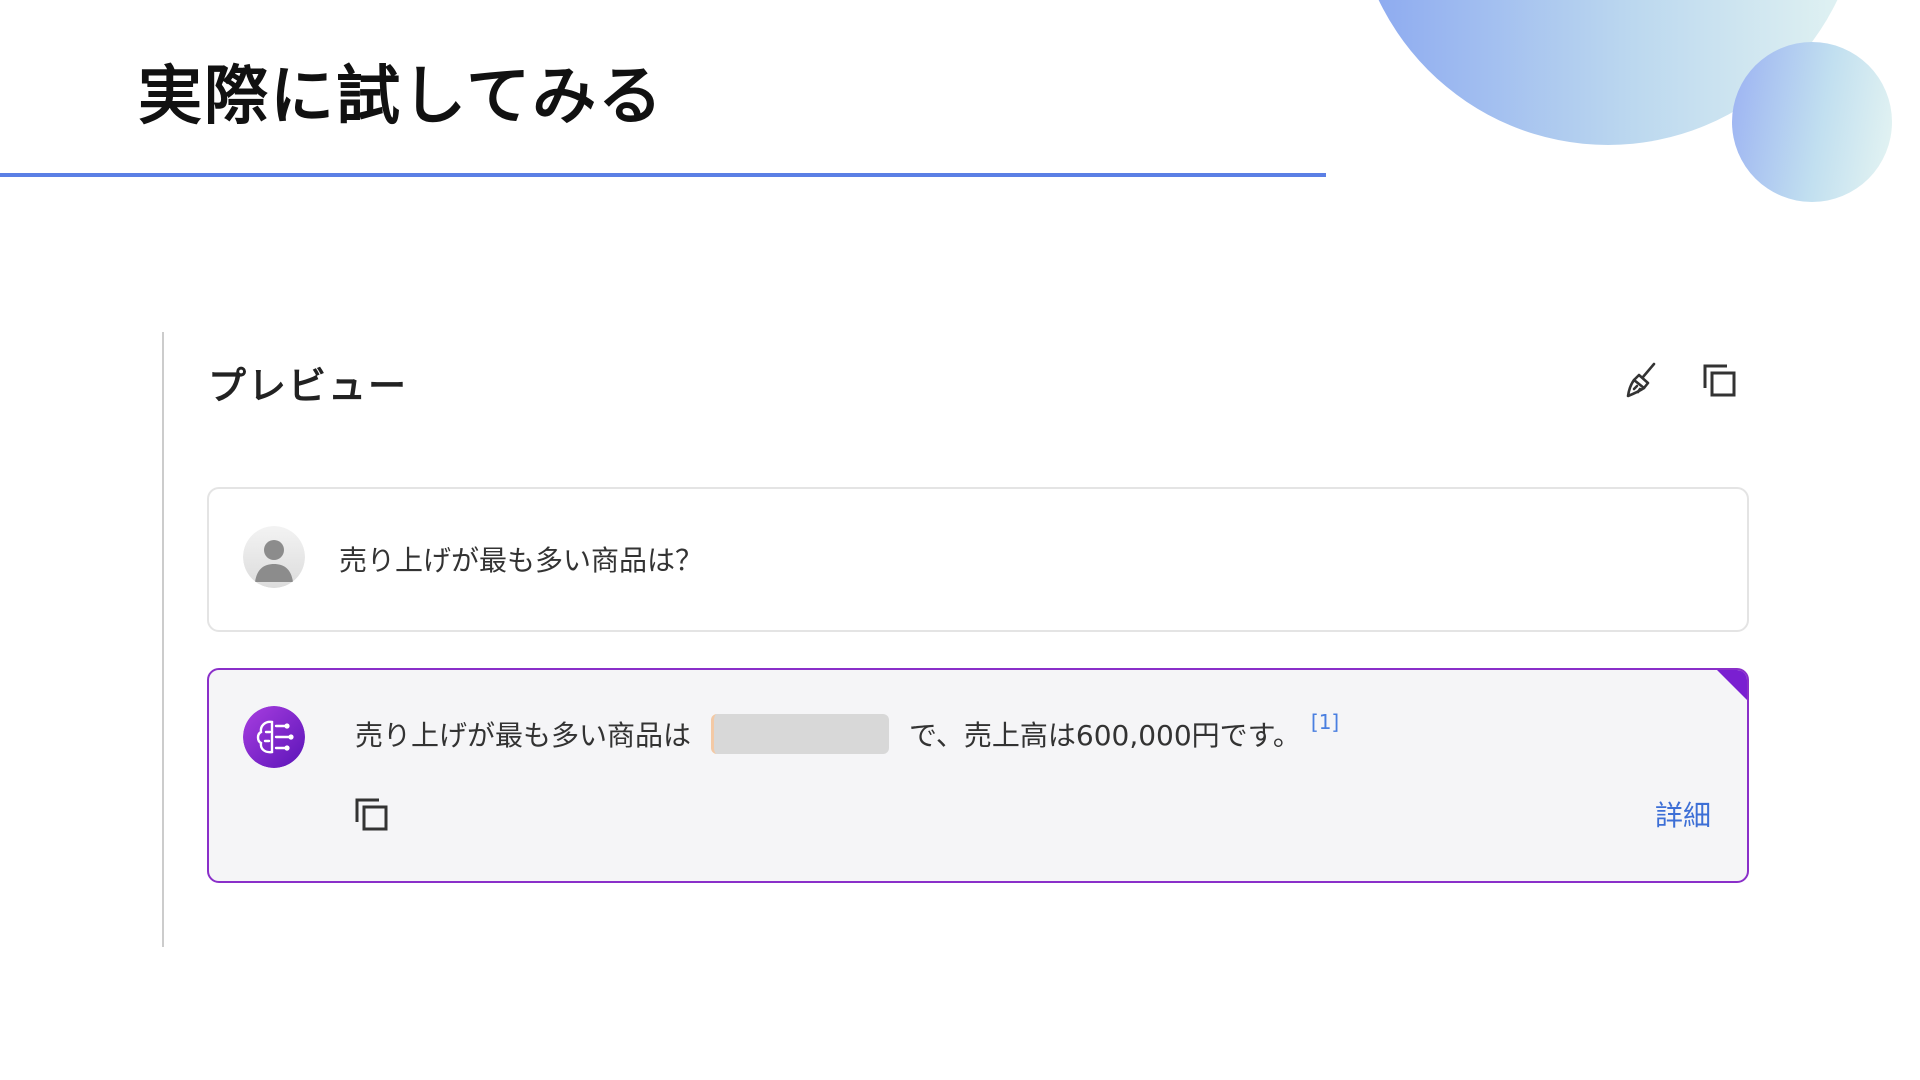 Image resolution: width=1920 pixels, height=1080 pixels. I want to click on panel-left-border, so click(163, 639).